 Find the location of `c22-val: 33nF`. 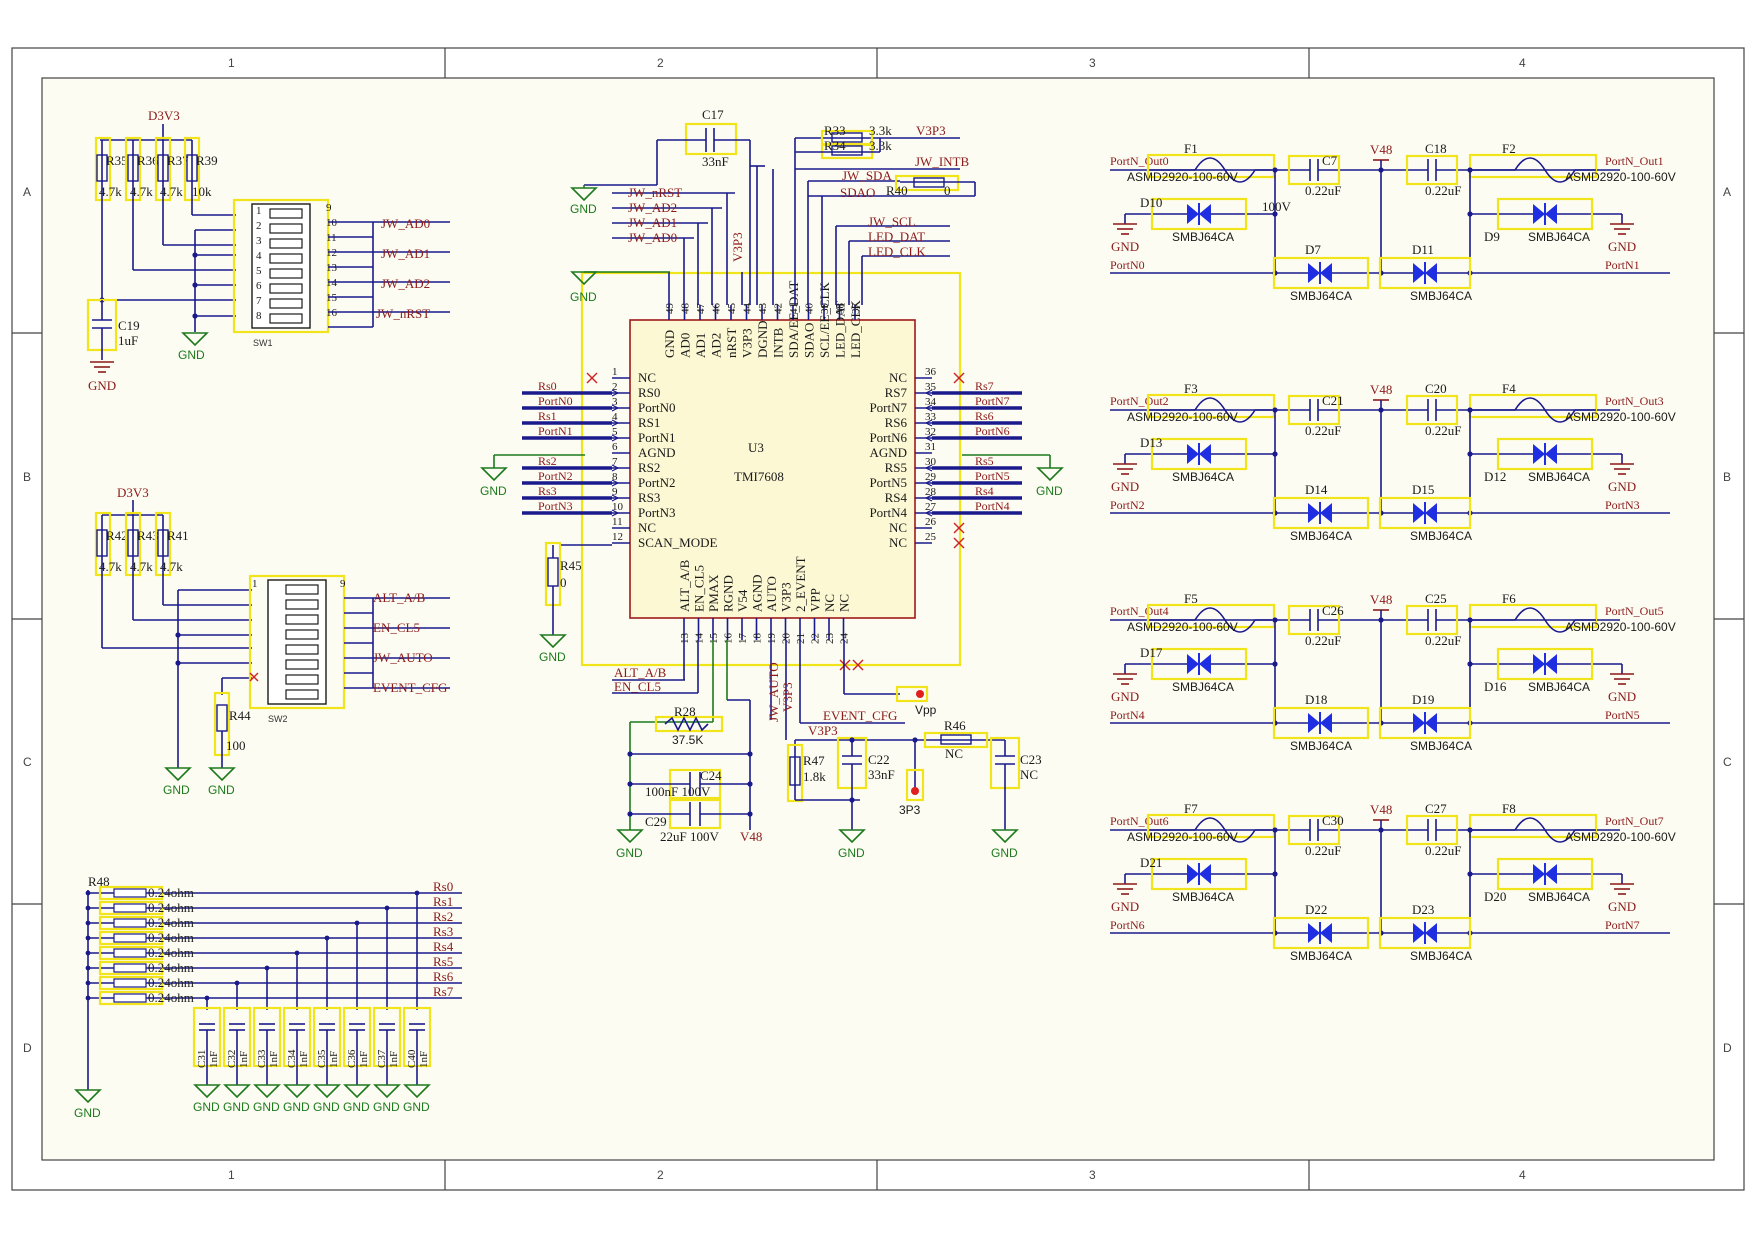

c22-val: 33nF is located at coordinates (881, 774).